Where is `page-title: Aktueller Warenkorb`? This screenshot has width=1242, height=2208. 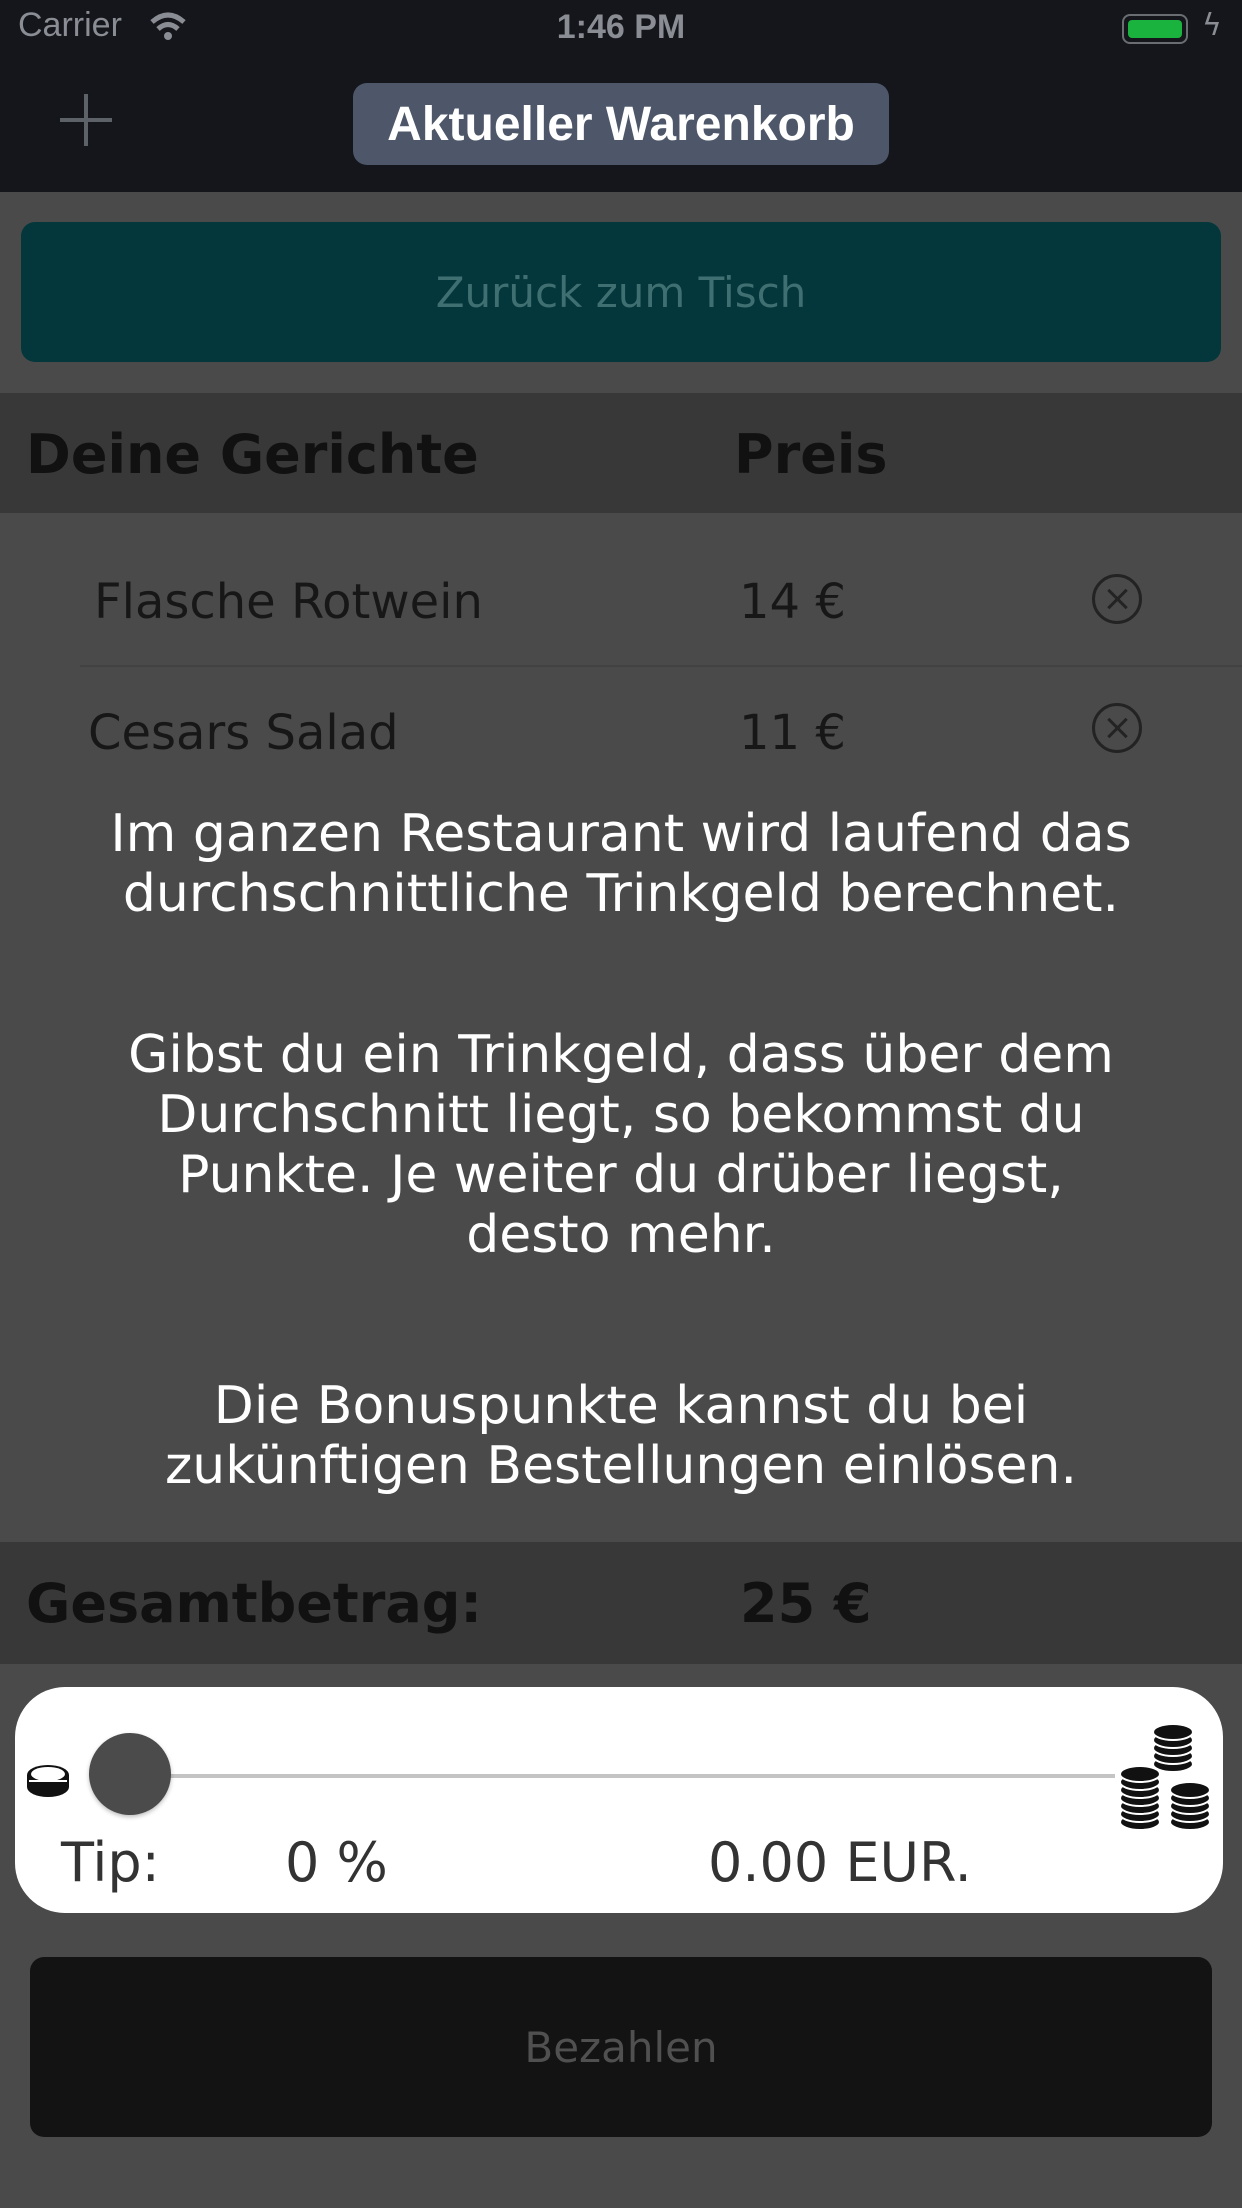
page-title: Aktueller Warenkorb is located at coordinates (621, 124).